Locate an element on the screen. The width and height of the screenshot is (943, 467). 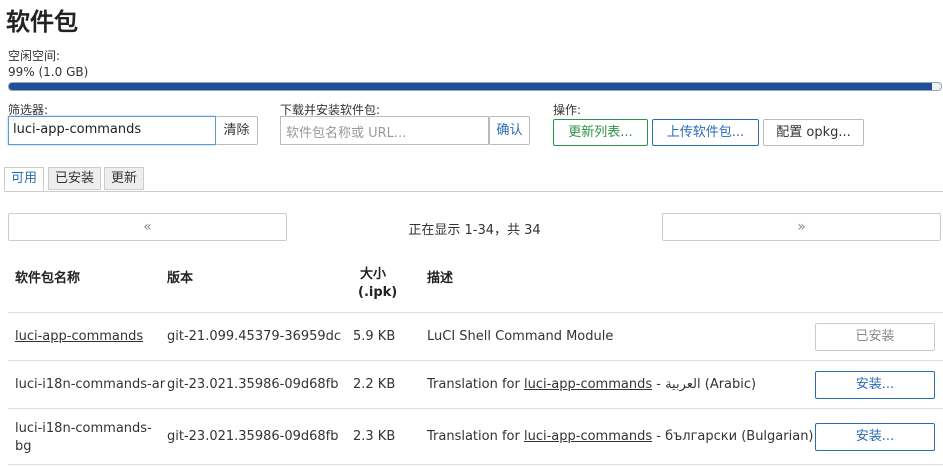
table-row-name: luci-i18n-commands-ar is located at coordinates (90, 384).